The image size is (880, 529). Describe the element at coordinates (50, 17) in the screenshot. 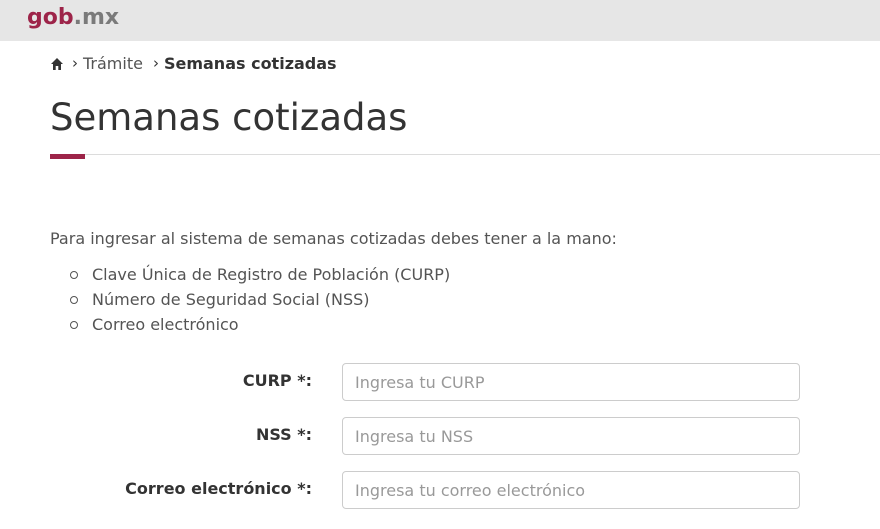

I see `logo-primary: gob` at that location.